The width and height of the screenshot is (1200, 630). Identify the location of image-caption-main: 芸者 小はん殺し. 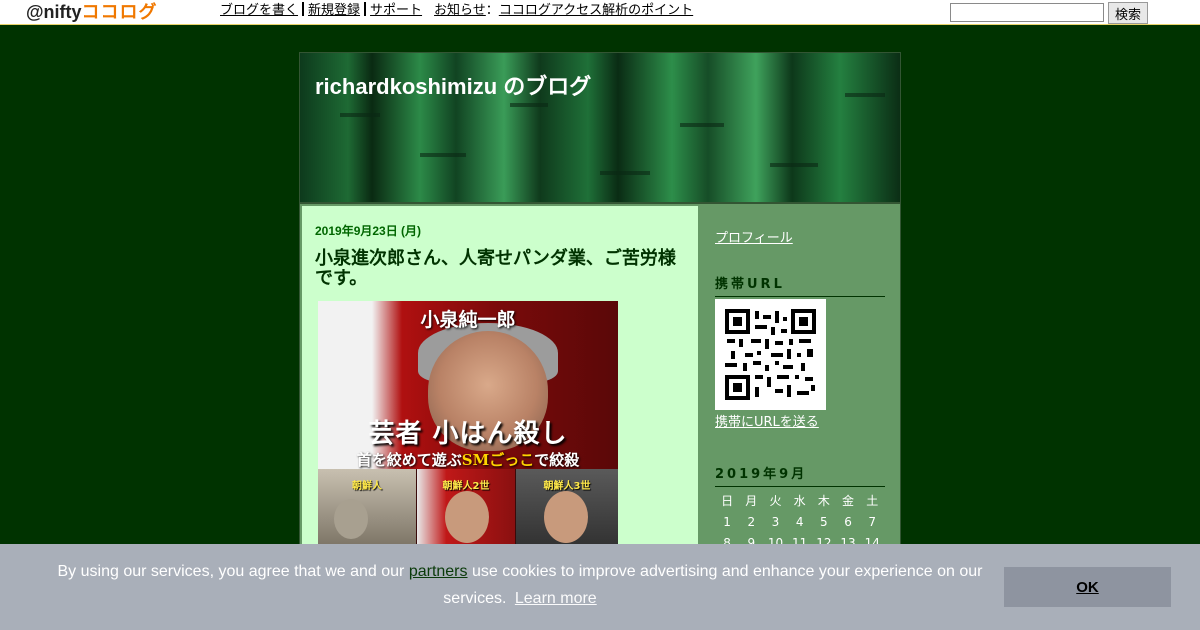
(468, 434).